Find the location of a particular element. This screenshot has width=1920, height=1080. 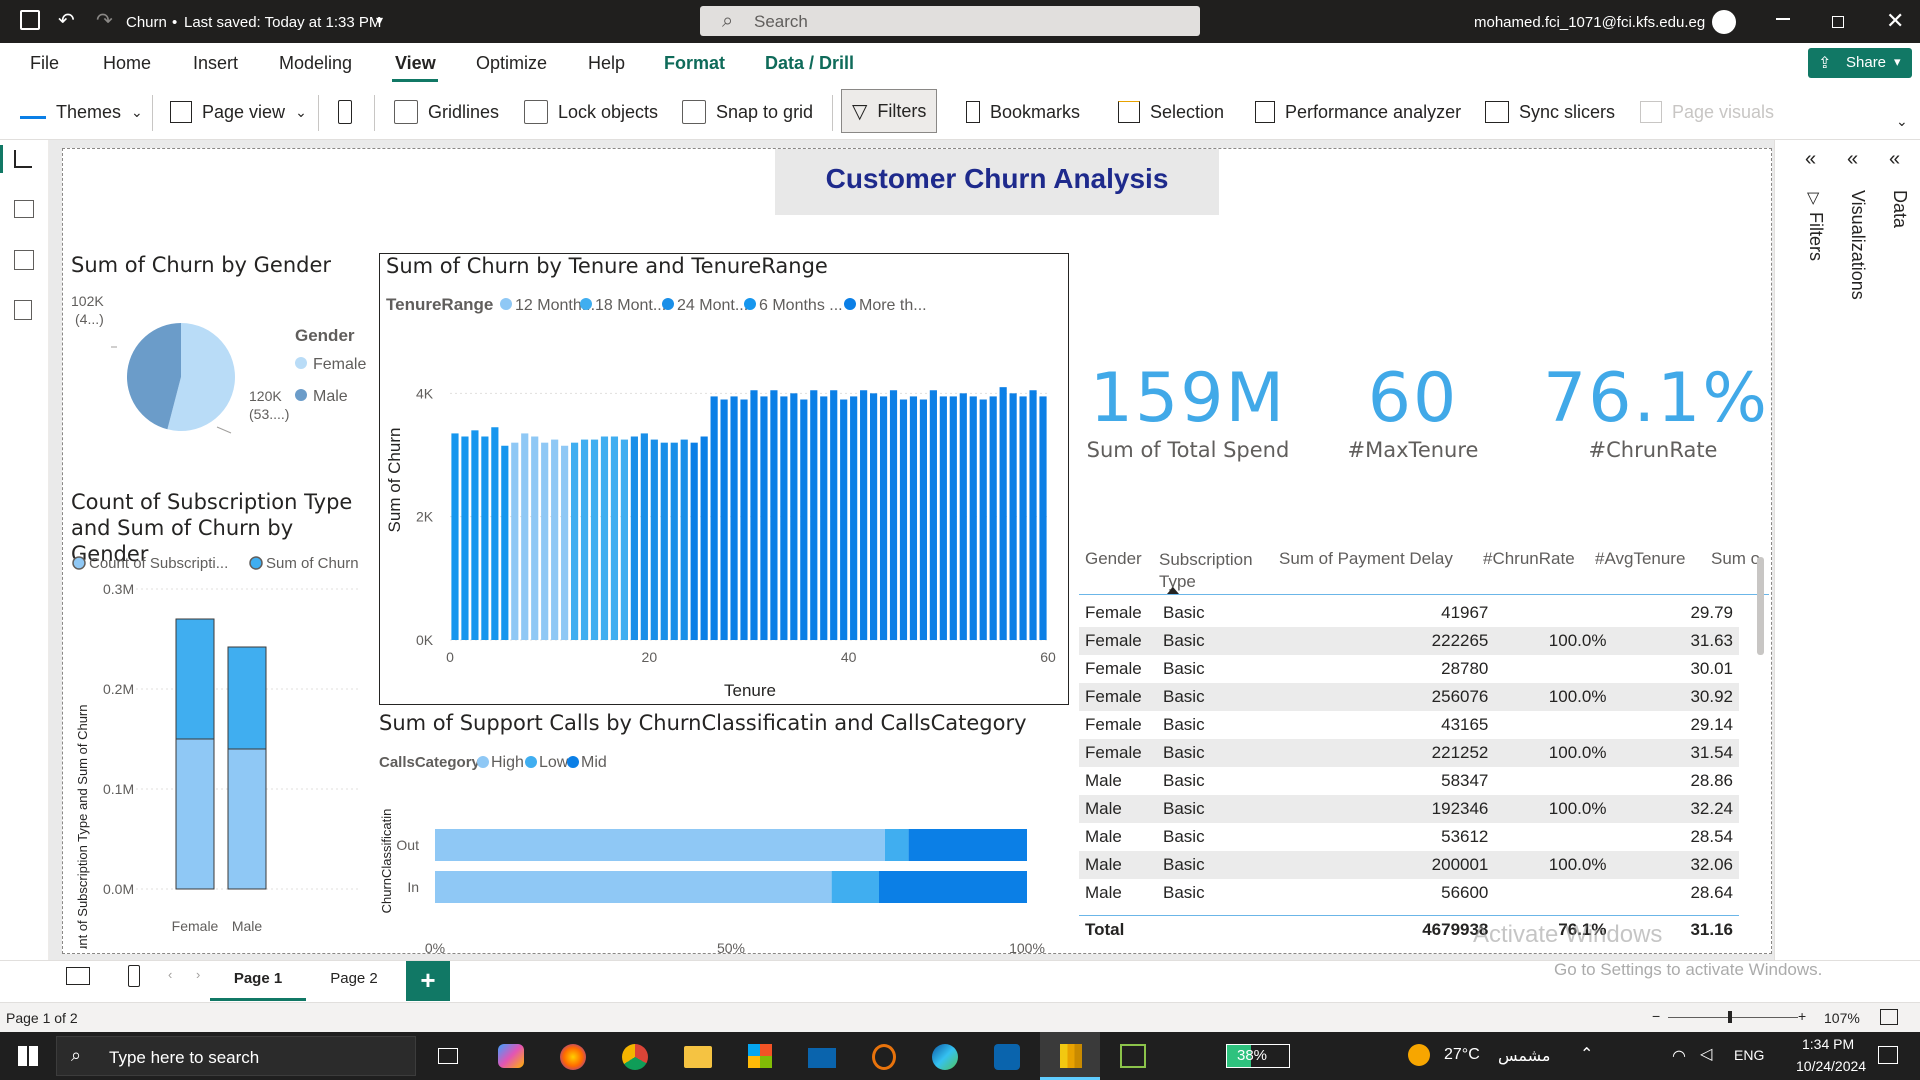

desktop-layout-icon is located at coordinates (78, 976).